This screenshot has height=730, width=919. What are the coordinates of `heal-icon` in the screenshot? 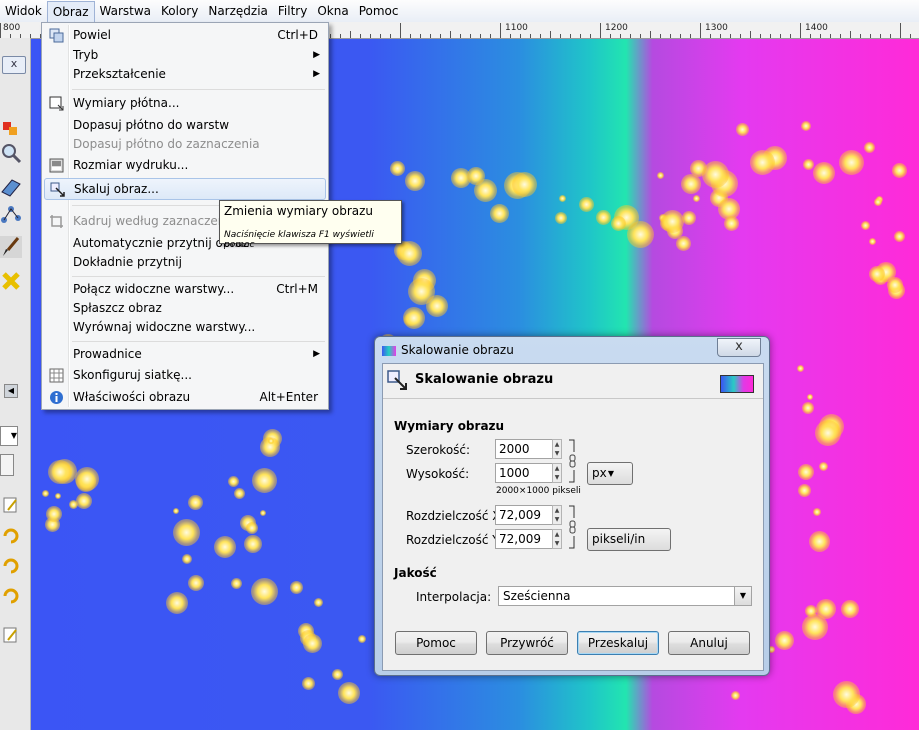 It's located at (11, 281).